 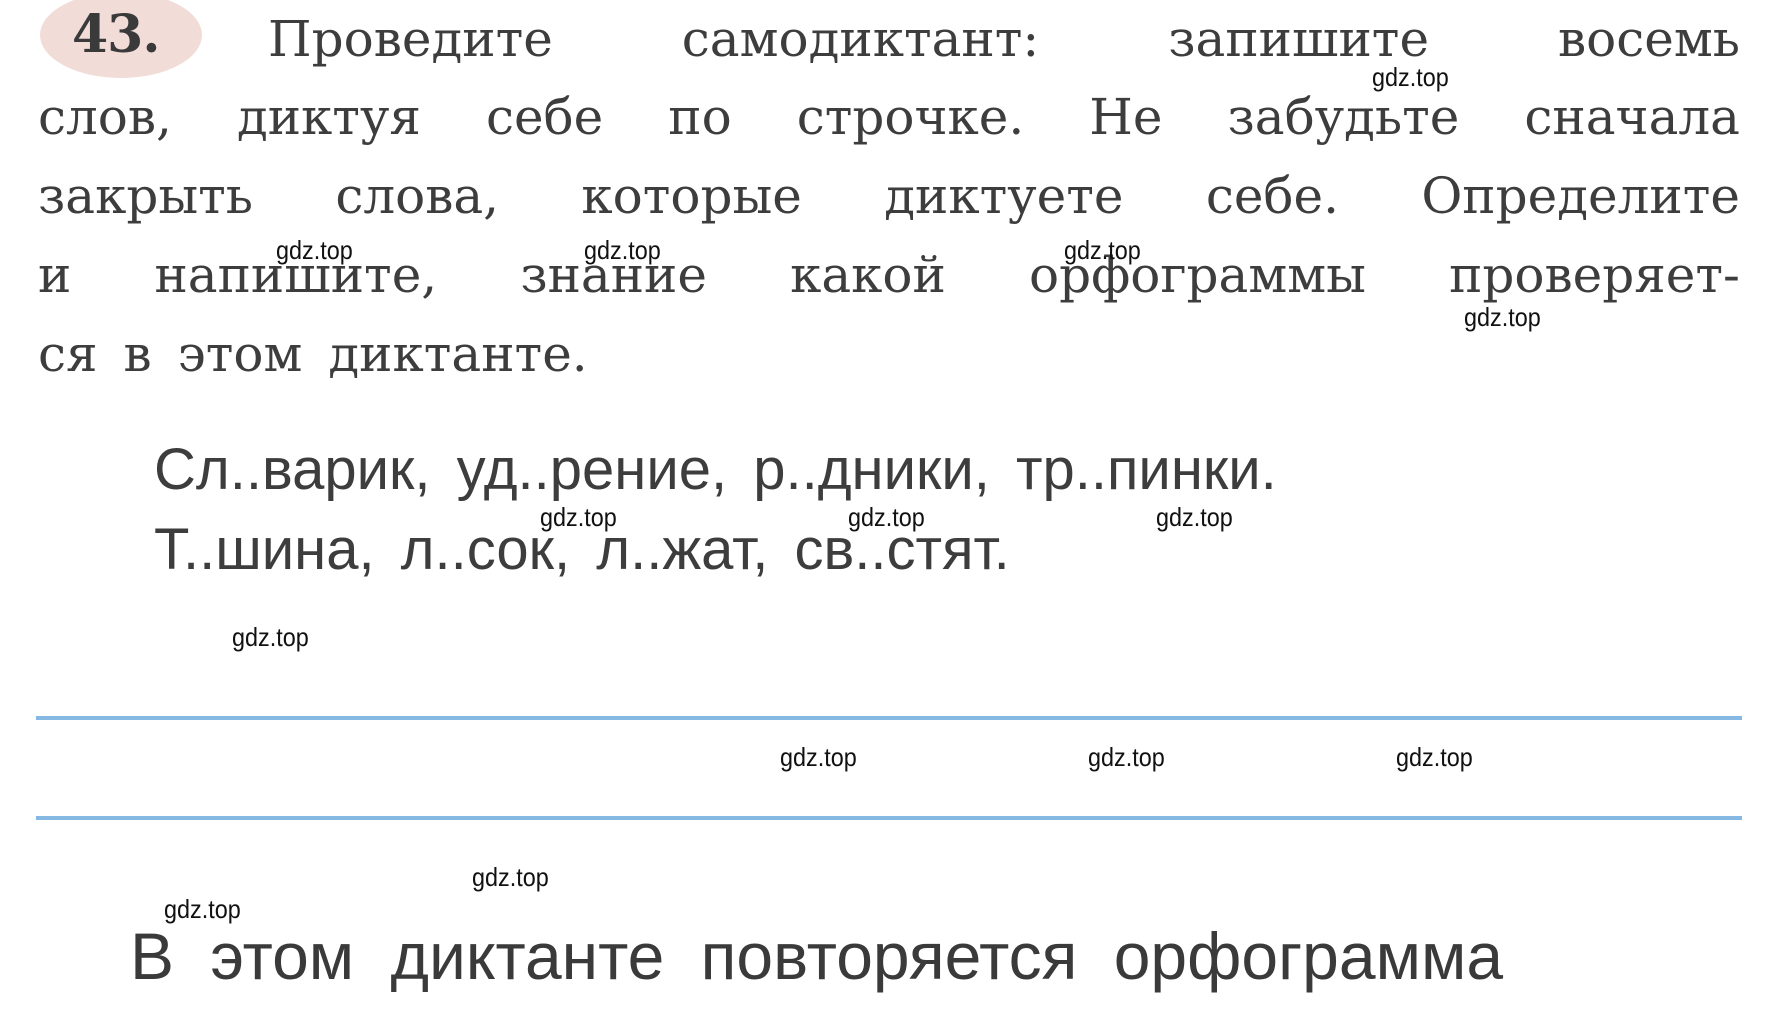 What do you see at coordinates (1594, 275) in the screenshot?
I see `word: проверяет-` at bounding box center [1594, 275].